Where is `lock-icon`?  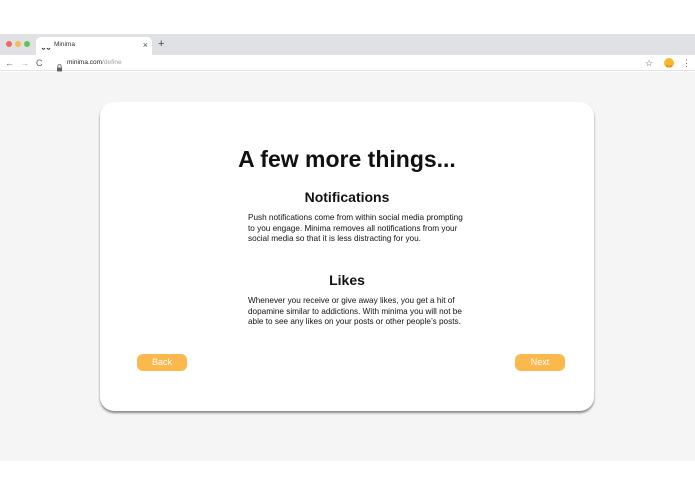
lock-icon is located at coordinates (59, 65).